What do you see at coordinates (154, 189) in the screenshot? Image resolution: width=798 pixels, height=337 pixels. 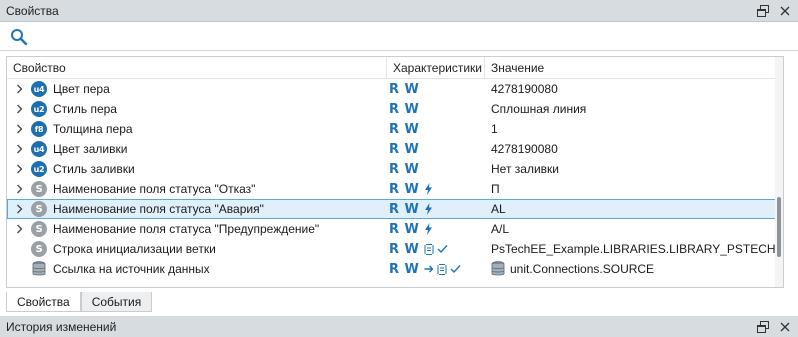 I see `property-label: Наименование поля статуса "Отказ"` at bounding box center [154, 189].